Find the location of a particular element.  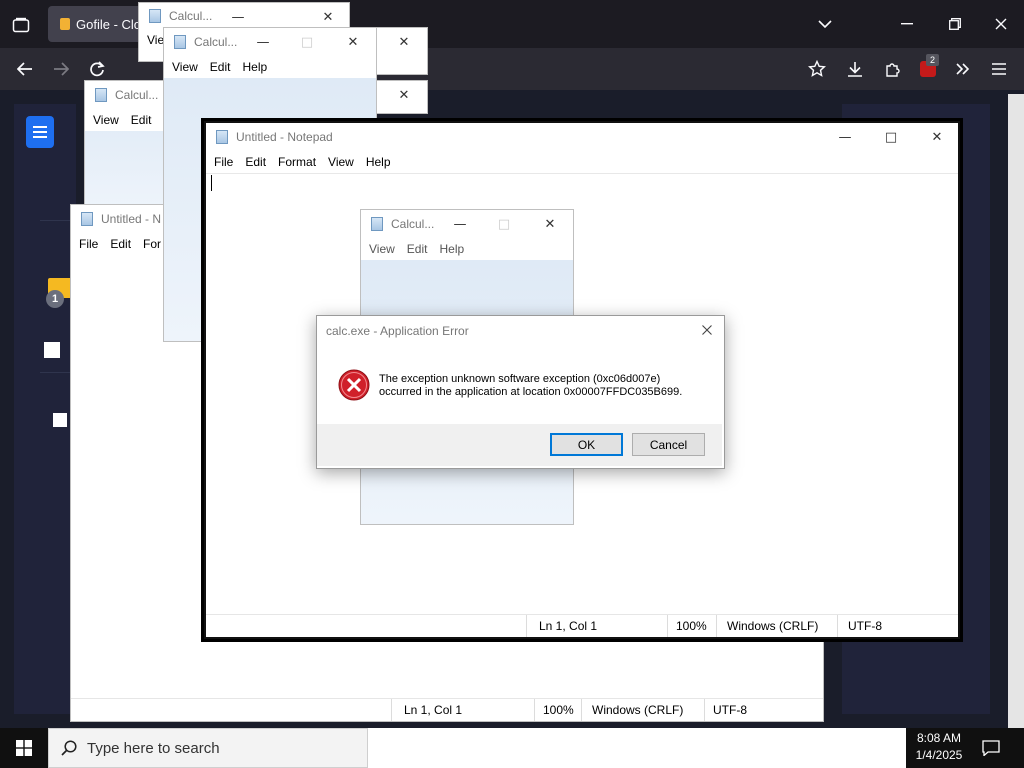

select-checkbox is located at coordinates (52, 350).